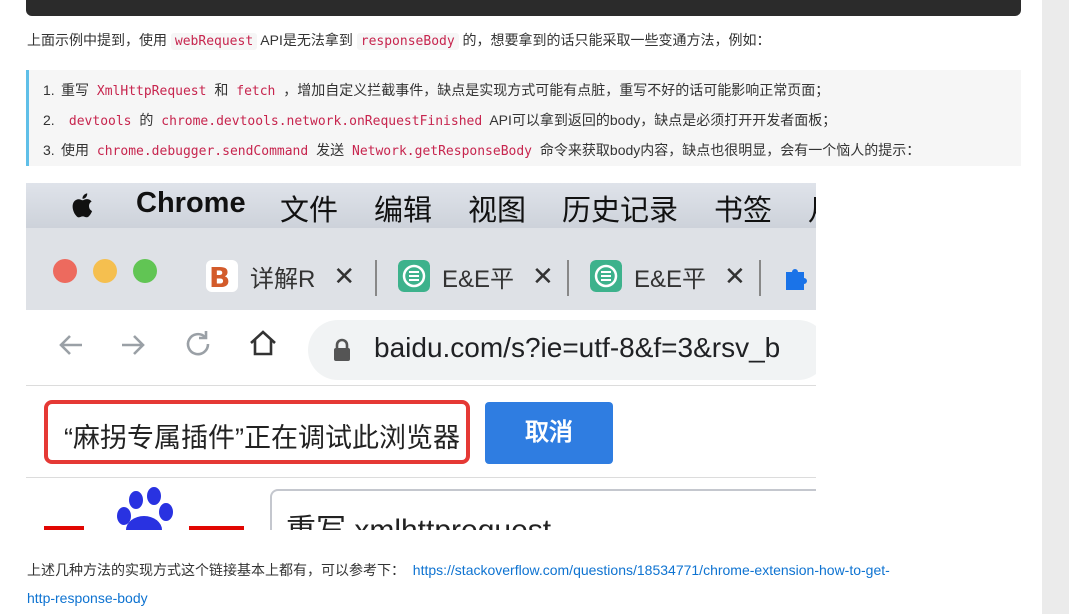 Image resolution: width=1069 pixels, height=614 pixels. I want to click on text: 命令来获取body内容，缺点也很明显，会有一个恼人的提示：, so click(728, 150).